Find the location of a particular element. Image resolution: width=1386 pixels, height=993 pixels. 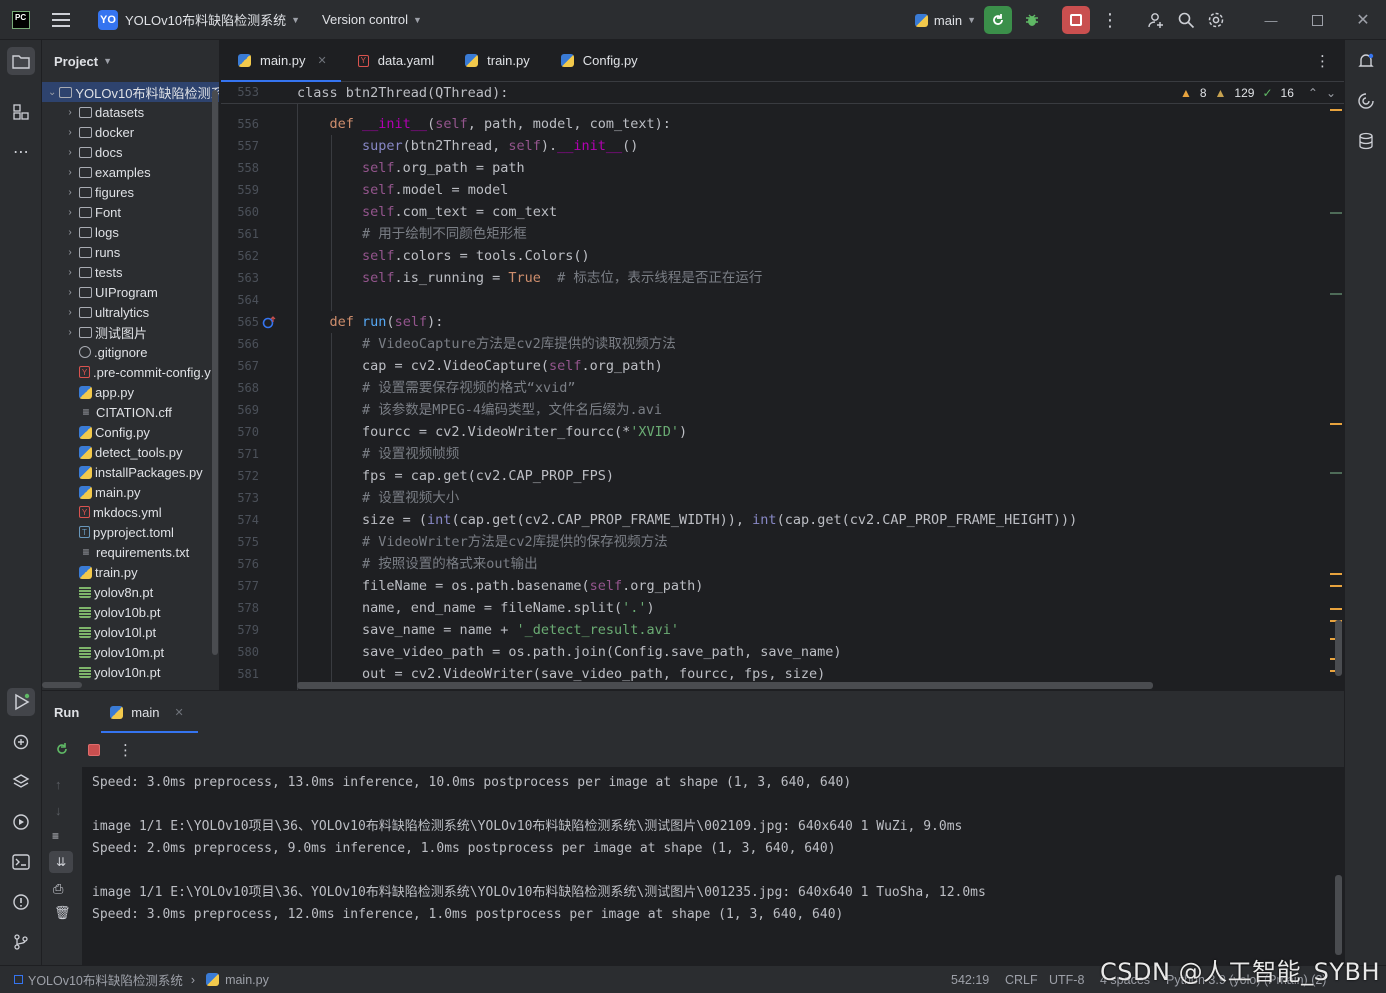

settings-gear-icon is located at coordinates (1216, 20).